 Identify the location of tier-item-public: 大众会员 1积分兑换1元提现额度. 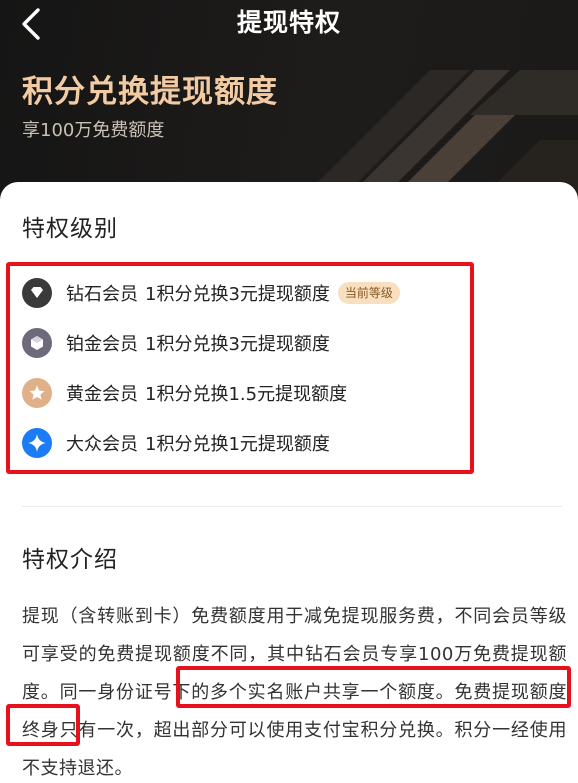
(176, 443).